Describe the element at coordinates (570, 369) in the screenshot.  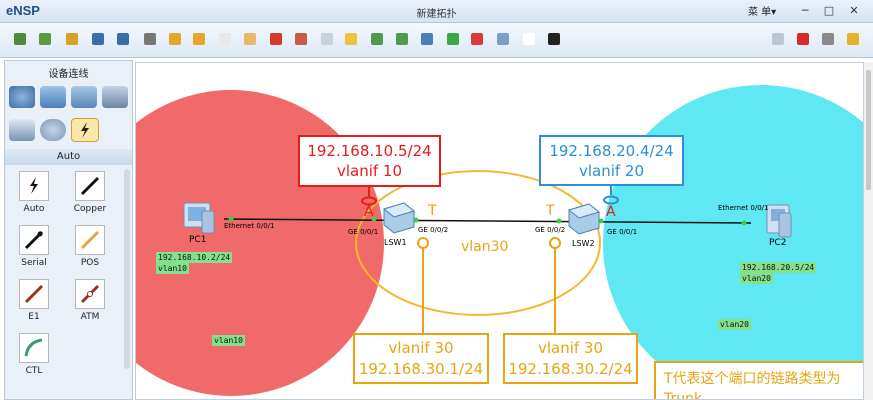
I see `lsw2-vlanif30-ip: 192.168.30.2/24` at that location.